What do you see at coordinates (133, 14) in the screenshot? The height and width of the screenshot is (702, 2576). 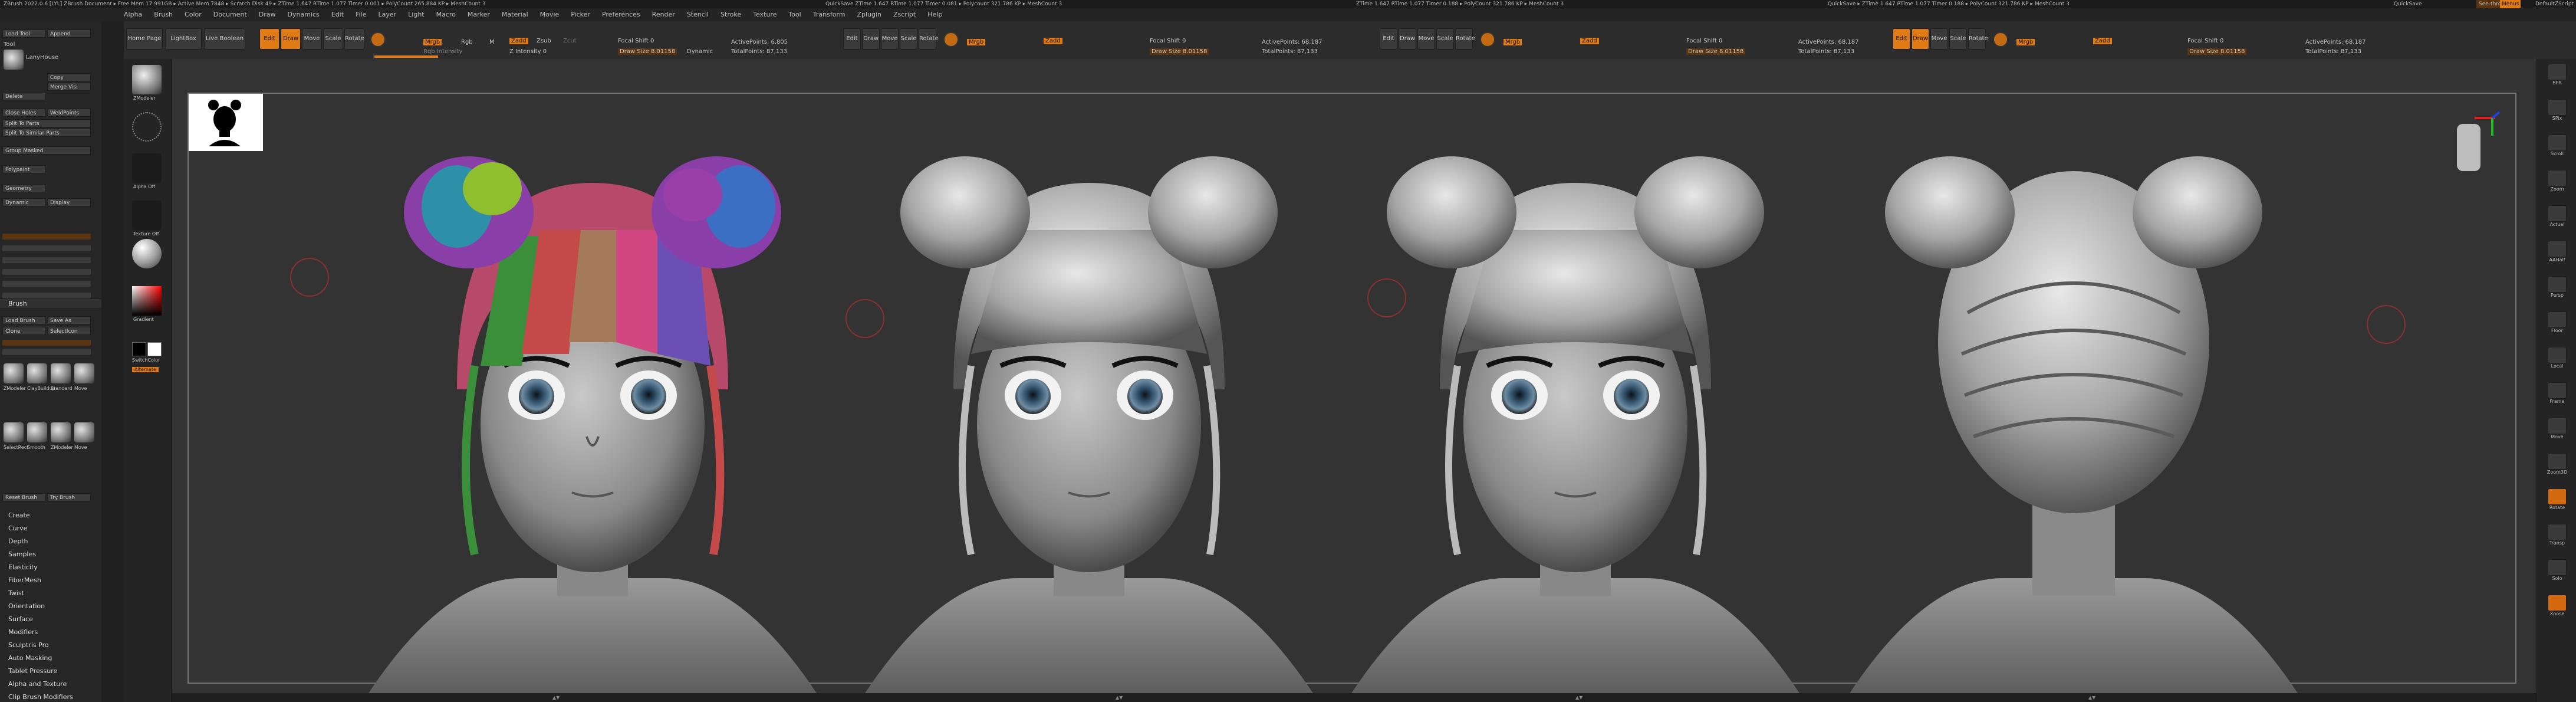 I see `menu-item: Alpha` at bounding box center [133, 14].